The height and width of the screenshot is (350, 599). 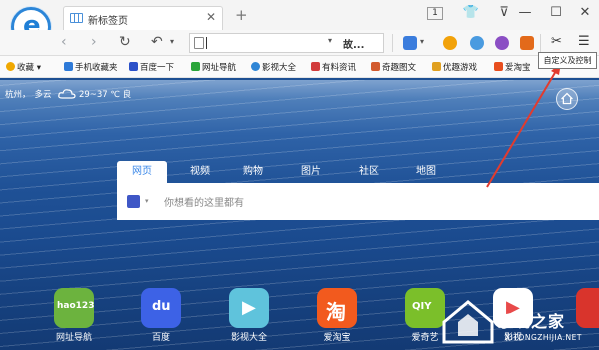 I want to click on back-button: ‹, so click(x=64, y=42).